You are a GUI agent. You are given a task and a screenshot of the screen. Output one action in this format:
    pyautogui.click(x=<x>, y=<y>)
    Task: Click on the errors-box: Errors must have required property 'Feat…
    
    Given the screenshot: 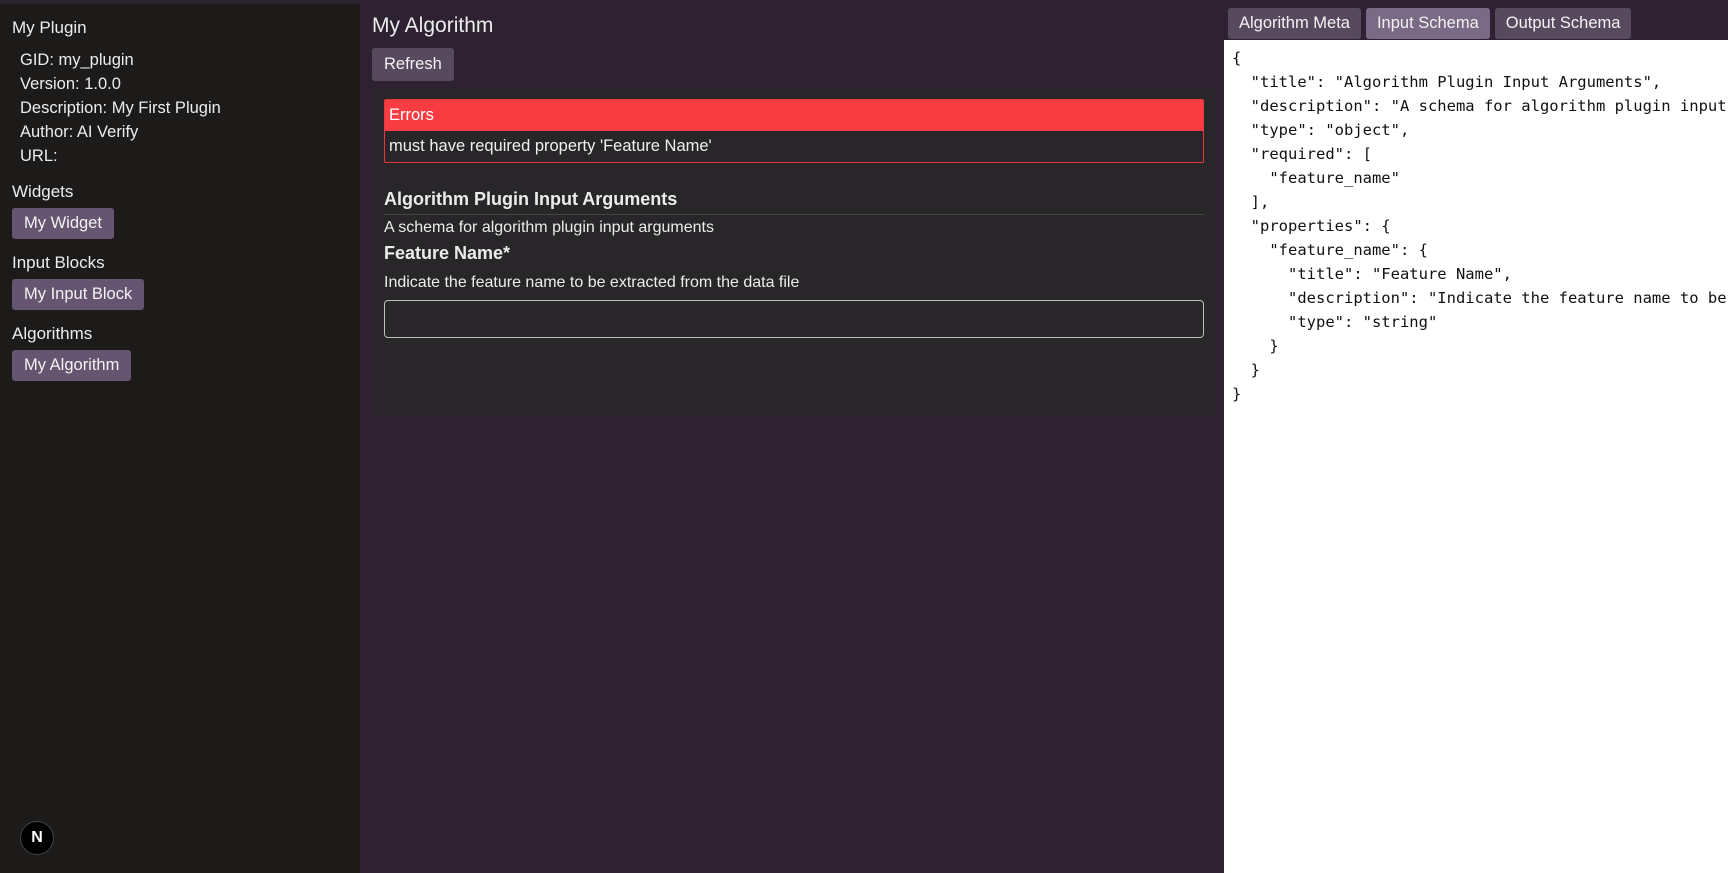 What is the action you would take?
    pyautogui.click(x=794, y=131)
    